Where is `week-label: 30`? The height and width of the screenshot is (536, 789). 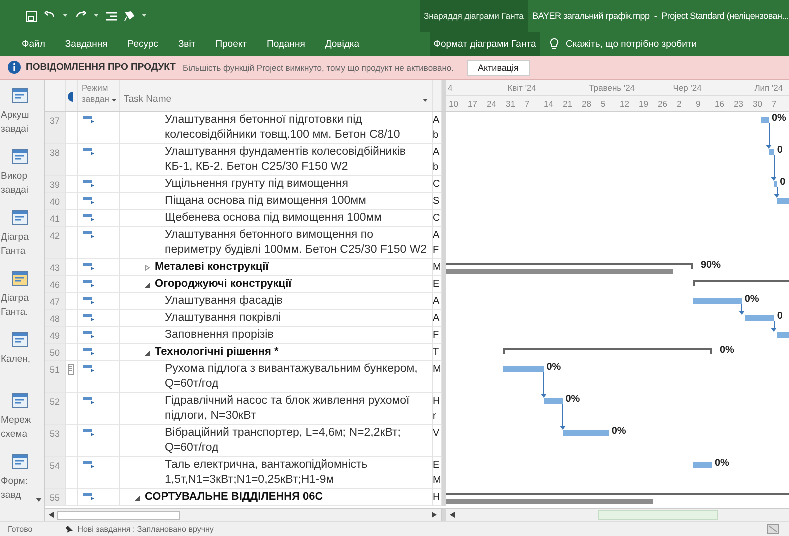 week-label: 30 is located at coordinates (758, 103).